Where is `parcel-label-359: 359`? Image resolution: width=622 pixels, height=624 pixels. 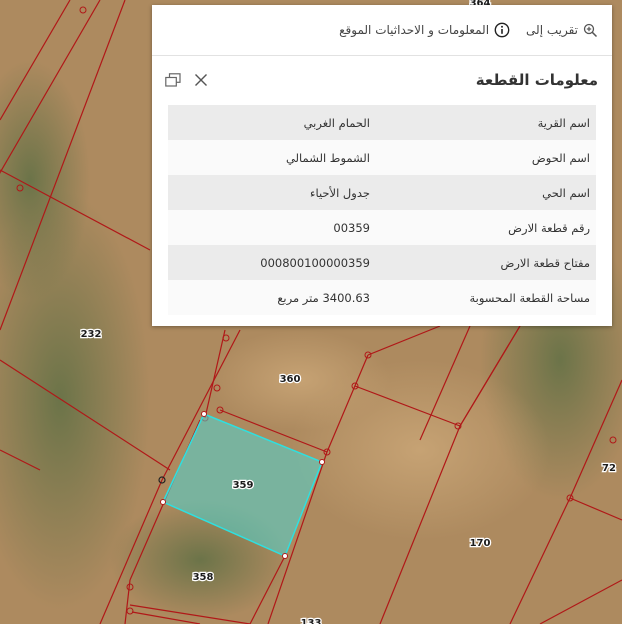
parcel-label-359: 359 is located at coordinates (243, 485).